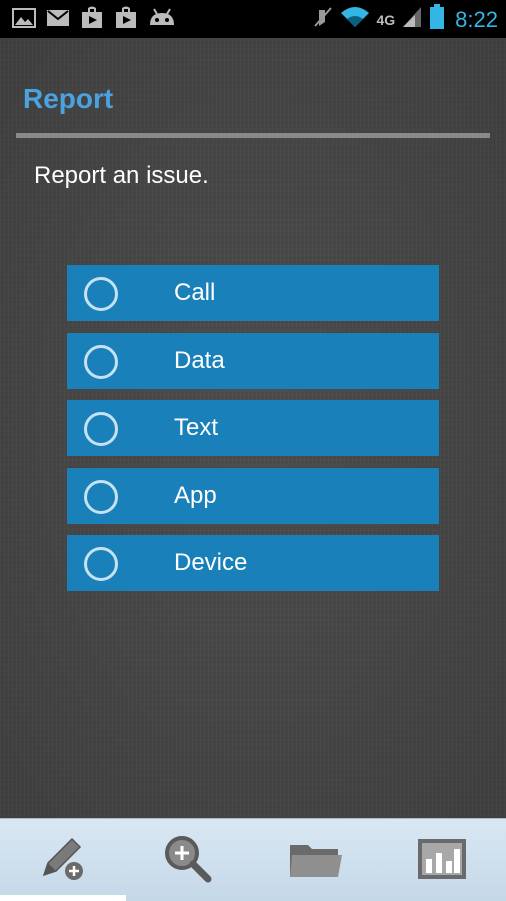  What do you see at coordinates (196, 427) in the screenshot?
I see `option-label: Text` at bounding box center [196, 427].